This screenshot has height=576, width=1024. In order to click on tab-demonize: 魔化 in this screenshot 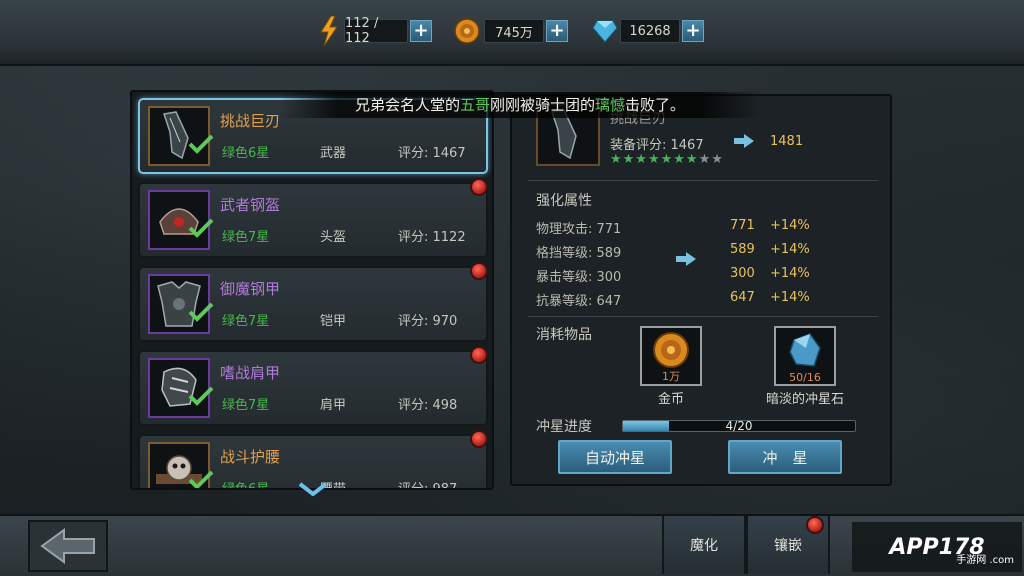, I will do `click(704, 545)`.